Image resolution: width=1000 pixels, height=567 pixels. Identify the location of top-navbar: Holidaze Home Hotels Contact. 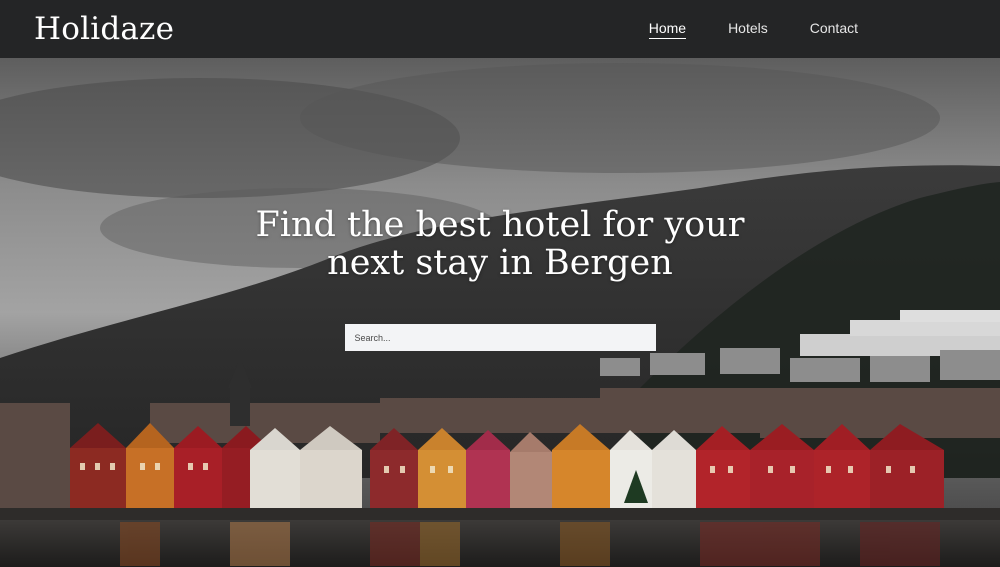
(500, 29).